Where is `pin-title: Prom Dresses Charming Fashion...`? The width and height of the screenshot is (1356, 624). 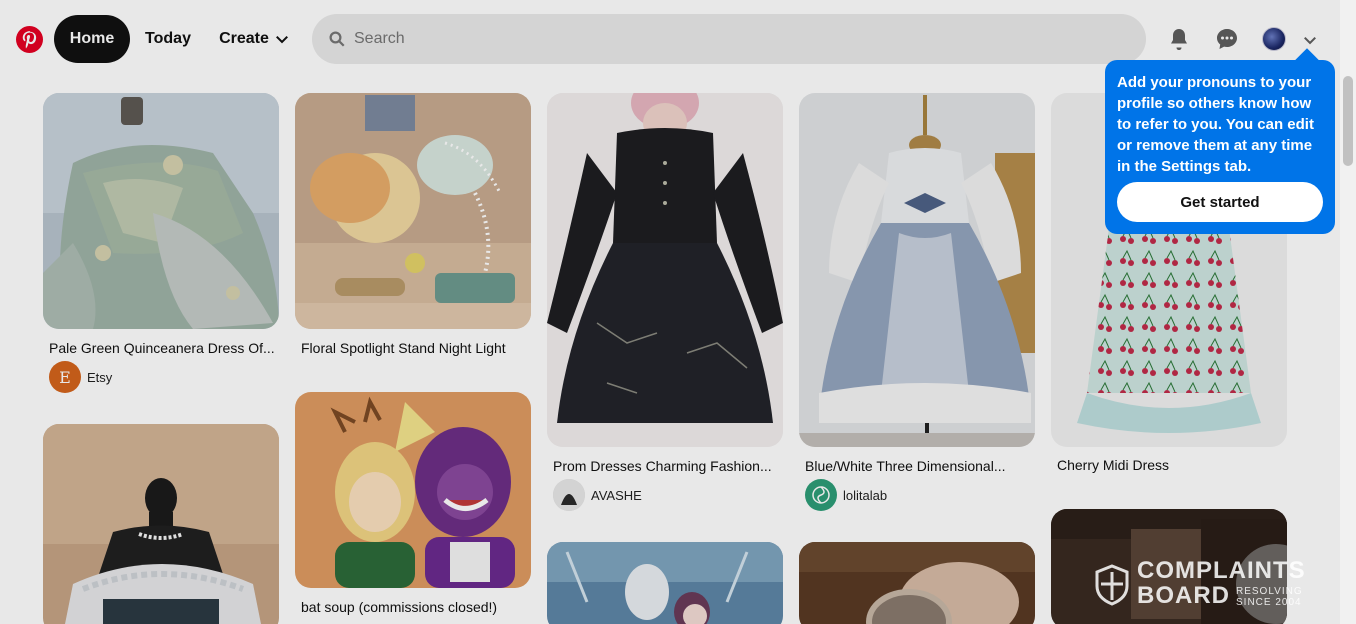
pin-title: Prom Dresses Charming Fashion... is located at coordinates (666, 466).